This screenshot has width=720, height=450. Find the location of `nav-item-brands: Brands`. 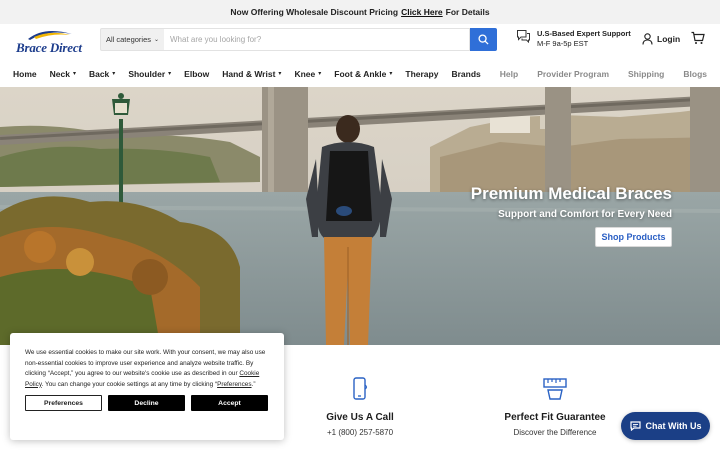

nav-item-brands: Brands is located at coordinates (465, 74).